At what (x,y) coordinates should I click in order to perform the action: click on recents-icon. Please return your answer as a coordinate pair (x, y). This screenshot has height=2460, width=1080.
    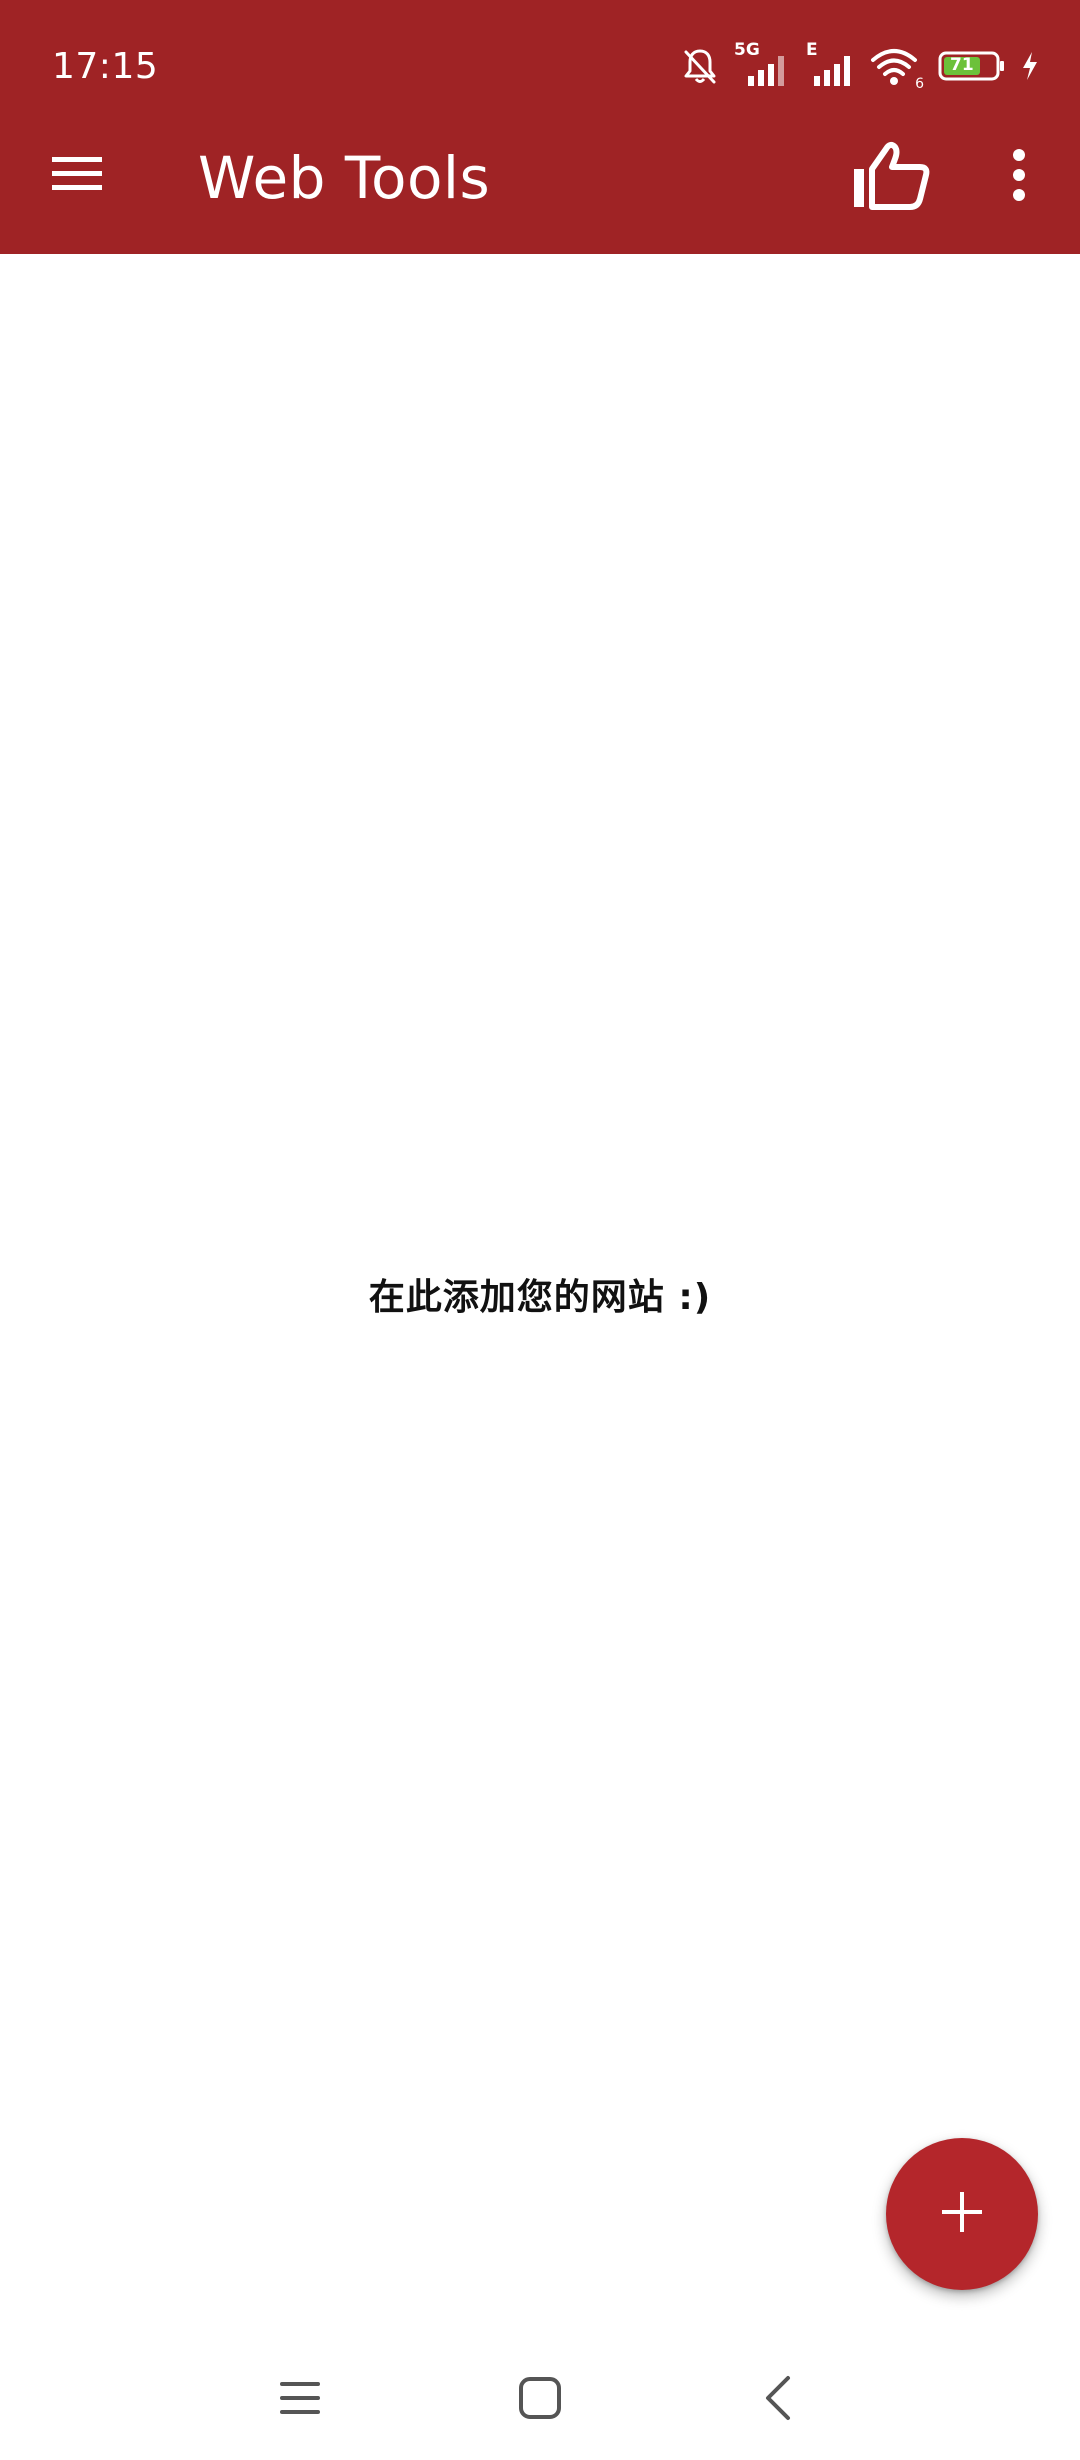
    Looking at the image, I should click on (300, 2400).